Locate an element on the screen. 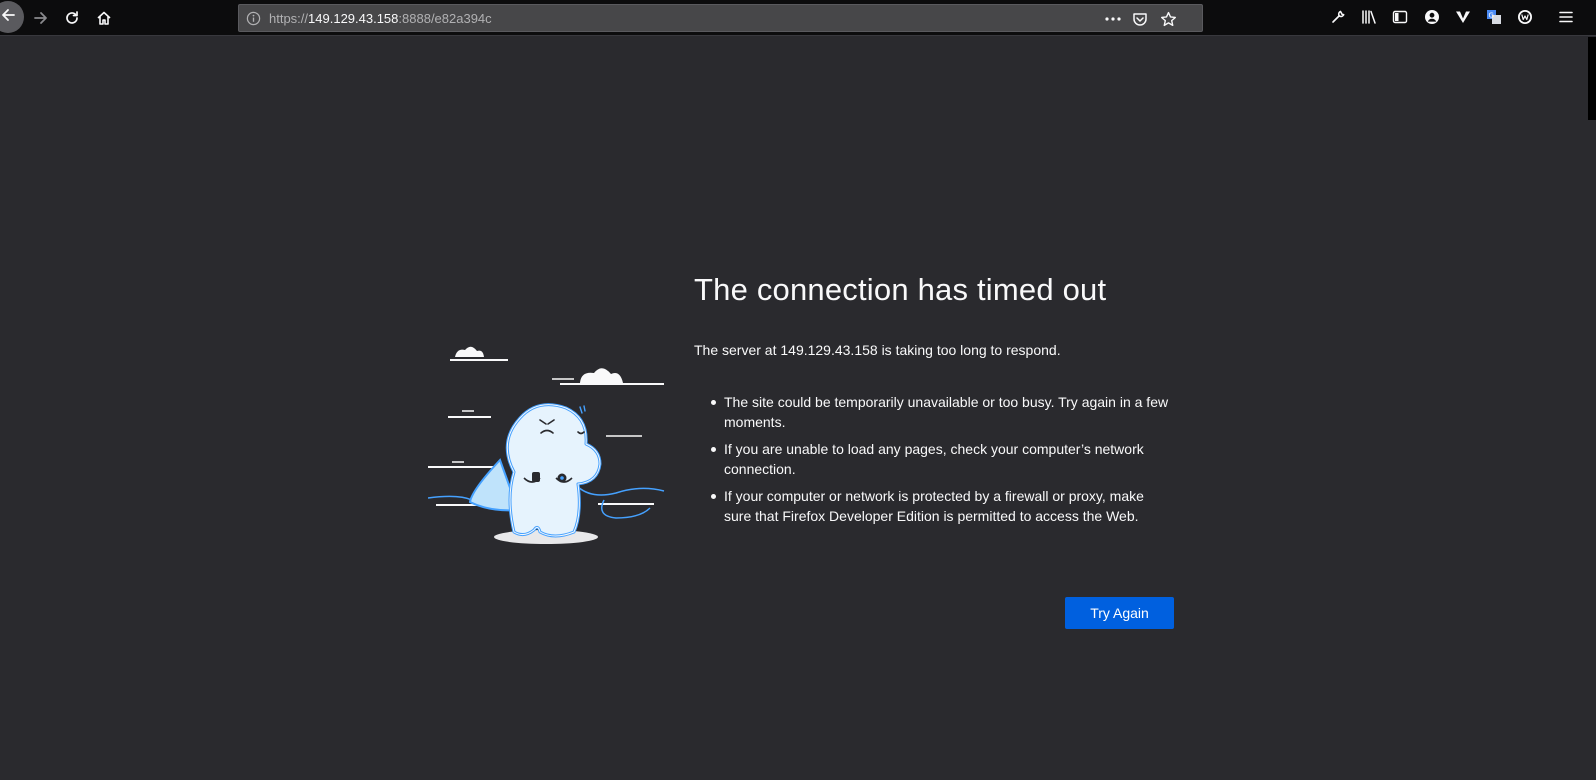  url-bar: https://149.129.43.158:8888/e82a394c is located at coordinates (720, 18).